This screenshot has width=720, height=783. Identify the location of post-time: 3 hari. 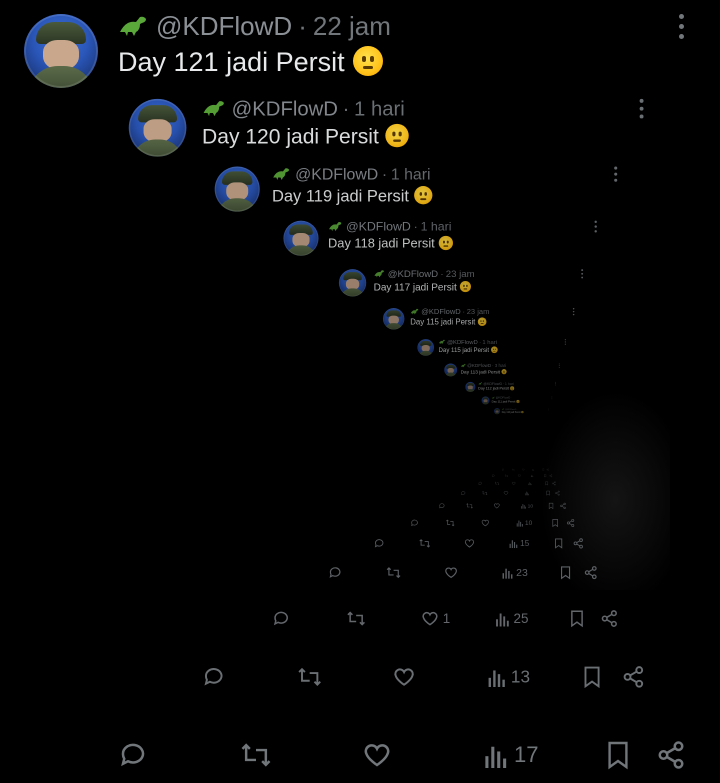
(500, 365).